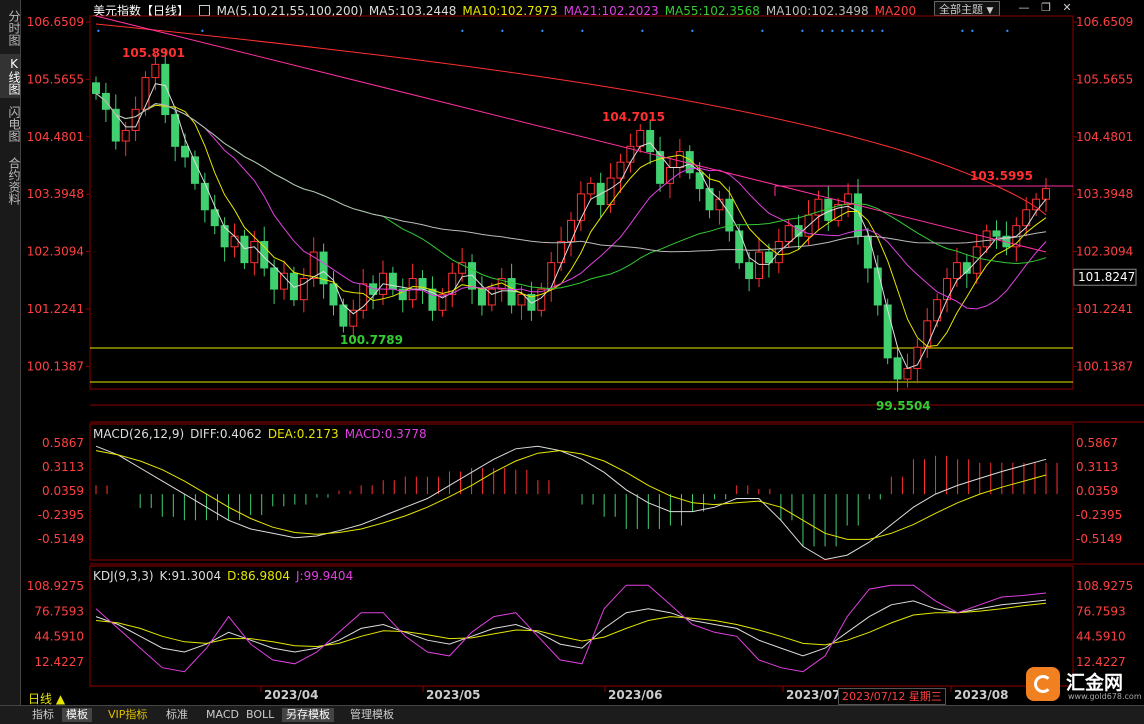 The width and height of the screenshot is (1144, 724). I want to click on price-tick-left: 106.6509, so click(55, 22).